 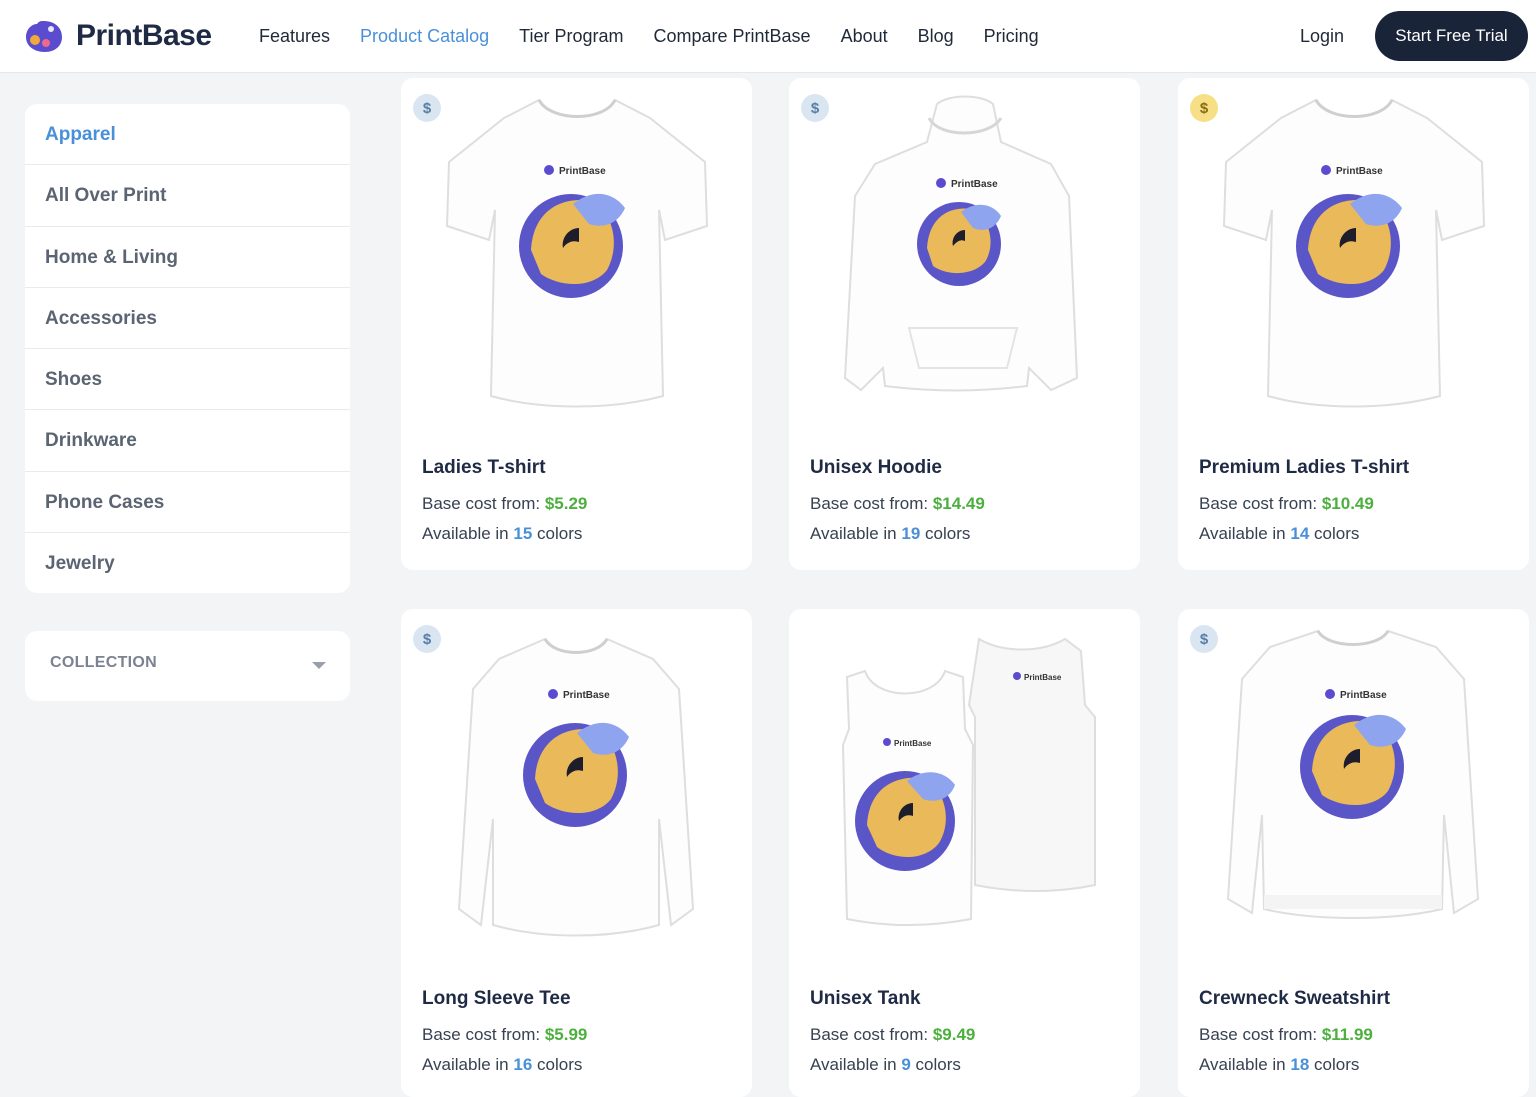 I want to click on nav-features: Features, so click(x=294, y=36).